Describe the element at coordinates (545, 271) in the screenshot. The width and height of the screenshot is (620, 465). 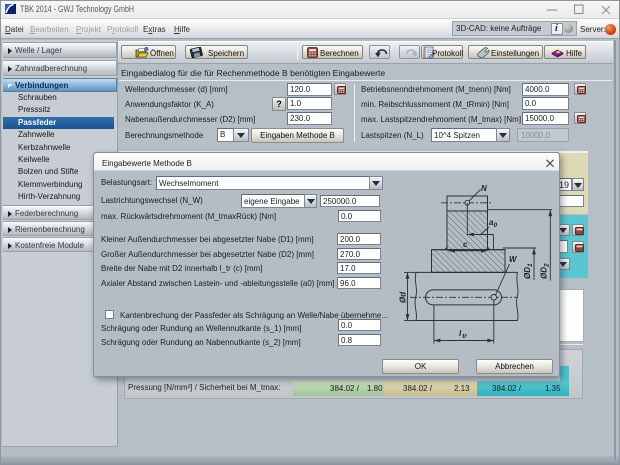
I see `svg-text: ØD2` at that location.